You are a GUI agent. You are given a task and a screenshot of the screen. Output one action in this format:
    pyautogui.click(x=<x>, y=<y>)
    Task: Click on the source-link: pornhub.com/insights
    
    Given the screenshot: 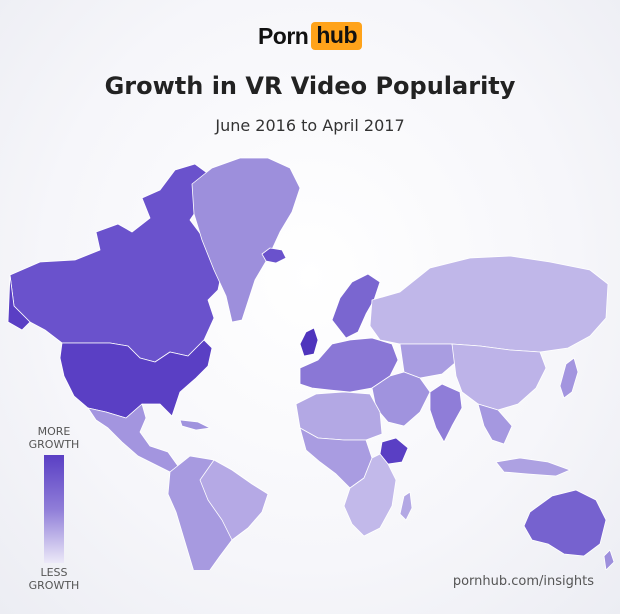 What is the action you would take?
    pyautogui.click(x=523, y=581)
    